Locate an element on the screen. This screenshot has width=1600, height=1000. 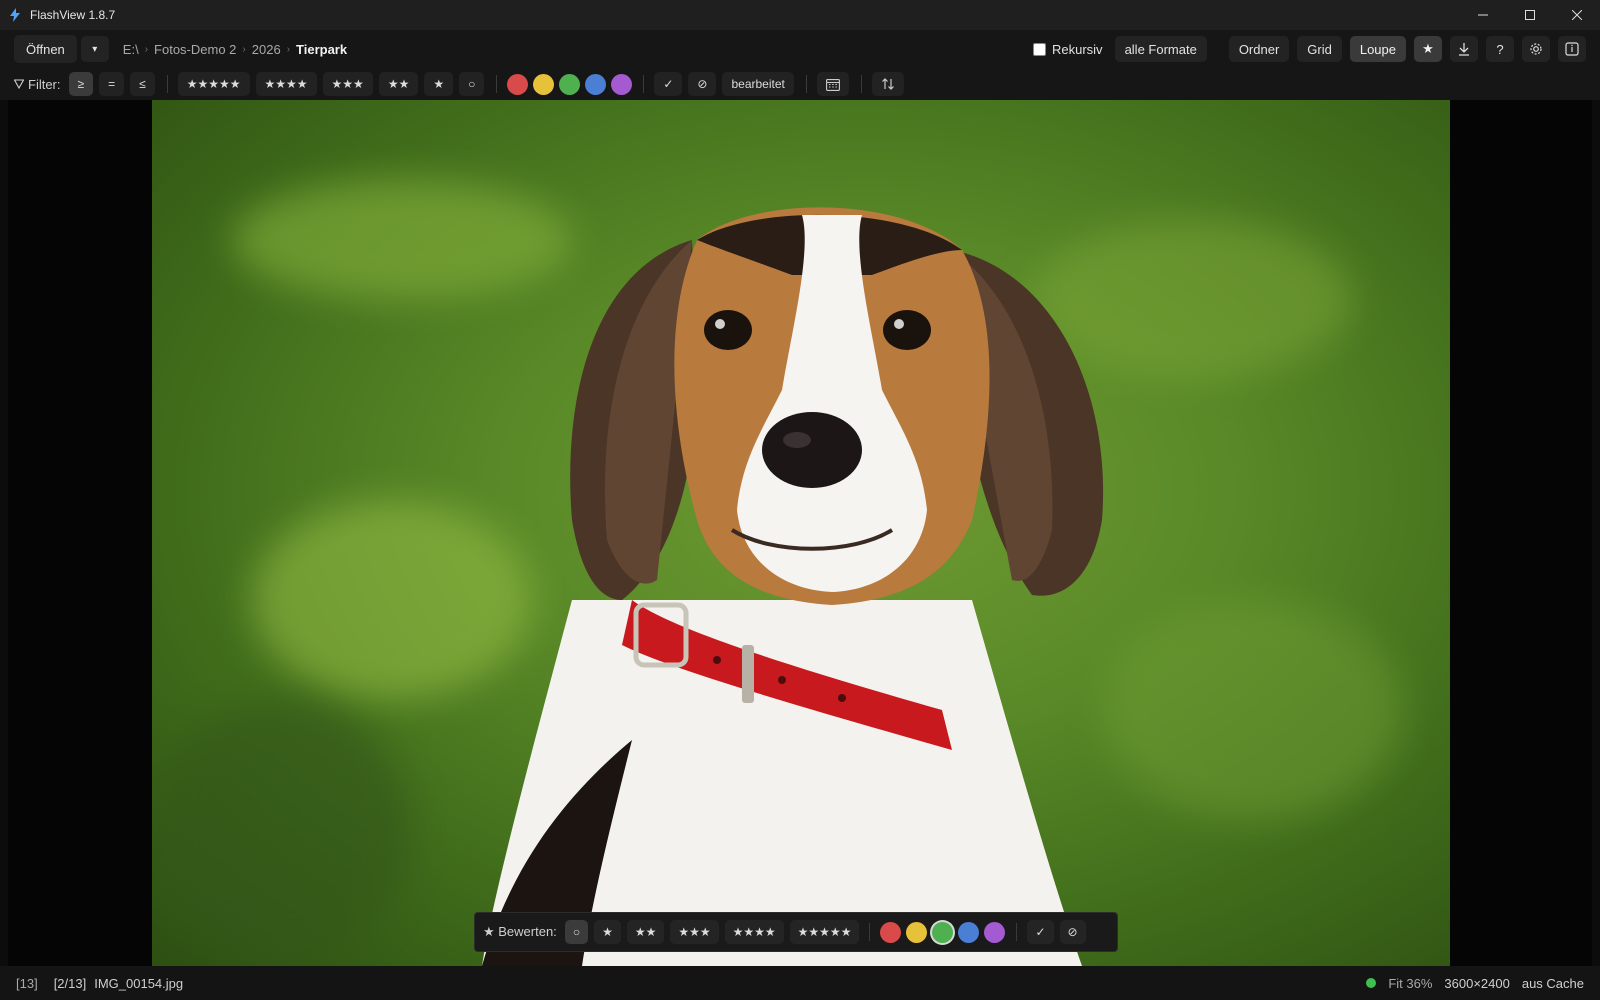
recursive-label: Rekursiv is located at coordinates (1077, 49).